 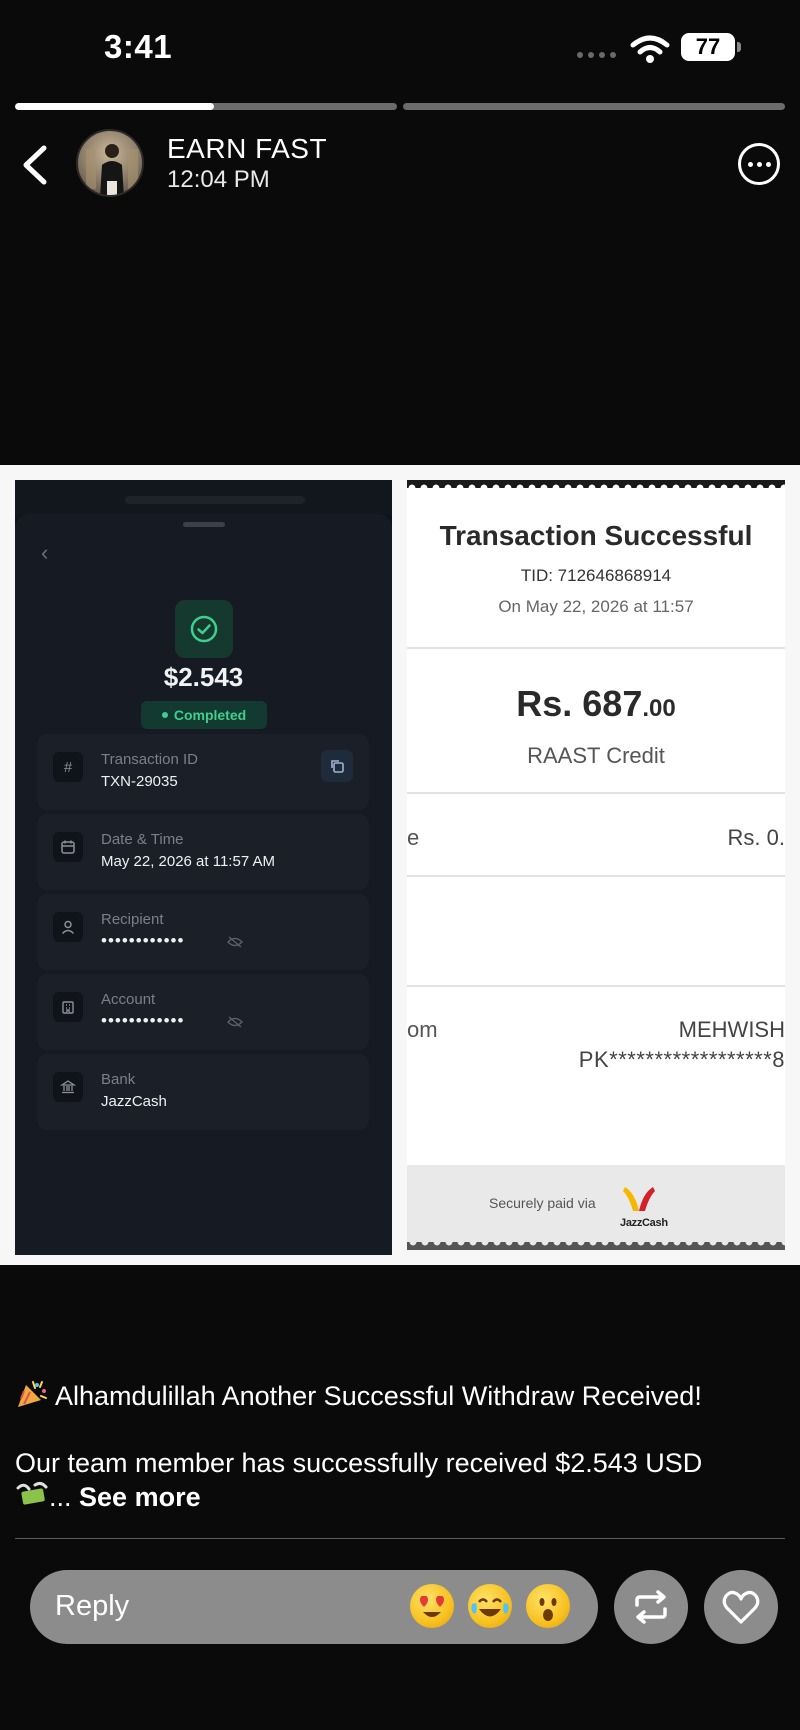 I want to click on person-silhouette-icon, so click(x=112, y=169).